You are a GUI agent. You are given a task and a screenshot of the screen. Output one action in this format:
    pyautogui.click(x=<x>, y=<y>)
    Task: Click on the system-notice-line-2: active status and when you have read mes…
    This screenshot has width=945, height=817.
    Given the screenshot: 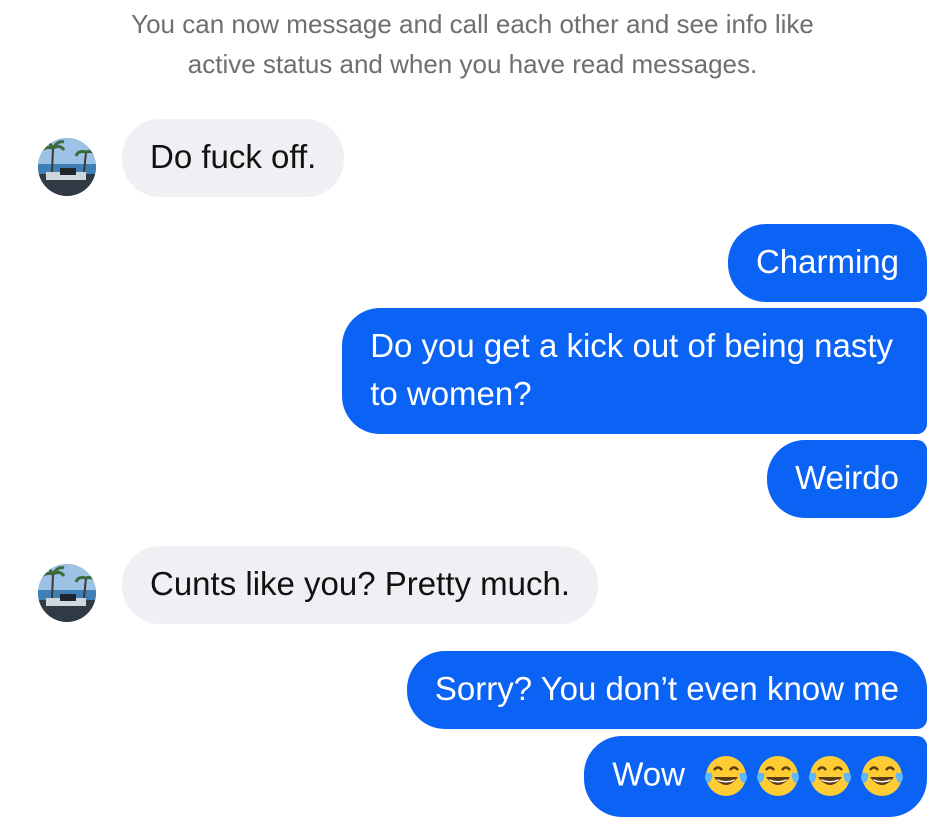 What is the action you would take?
    pyautogui.click(x=472, y=64)
    